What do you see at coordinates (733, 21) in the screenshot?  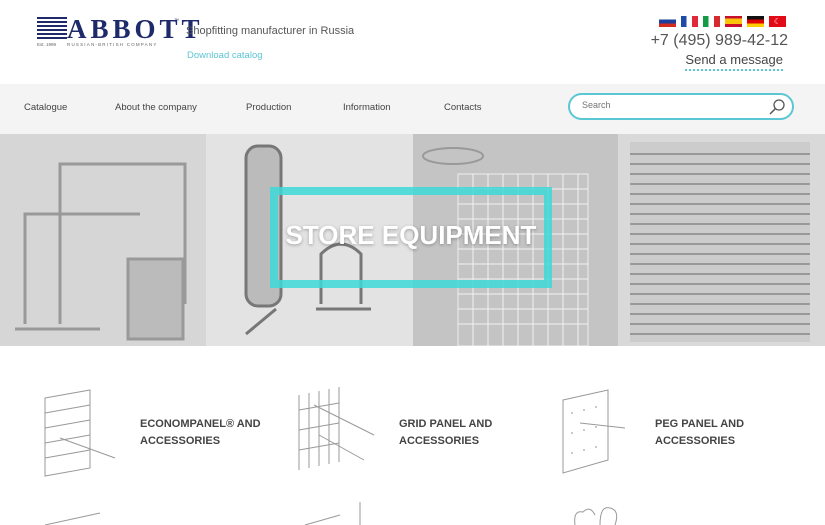 I see `flag-es-icon` at bounding box center [733, 21].